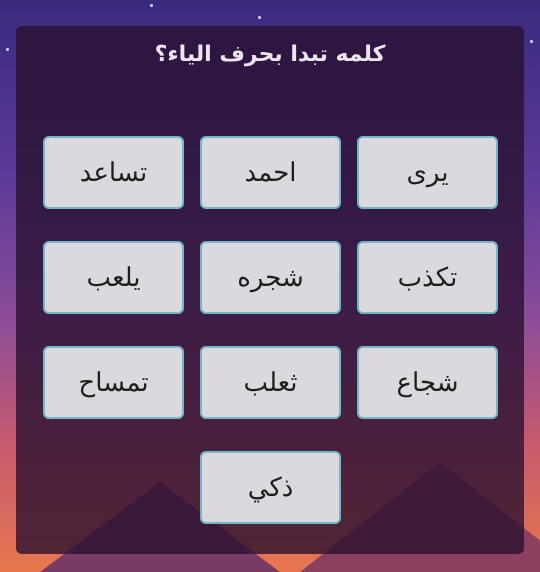 The image size is (540, 572). I want to click on answer-option: شجاع, so click(427, 382).